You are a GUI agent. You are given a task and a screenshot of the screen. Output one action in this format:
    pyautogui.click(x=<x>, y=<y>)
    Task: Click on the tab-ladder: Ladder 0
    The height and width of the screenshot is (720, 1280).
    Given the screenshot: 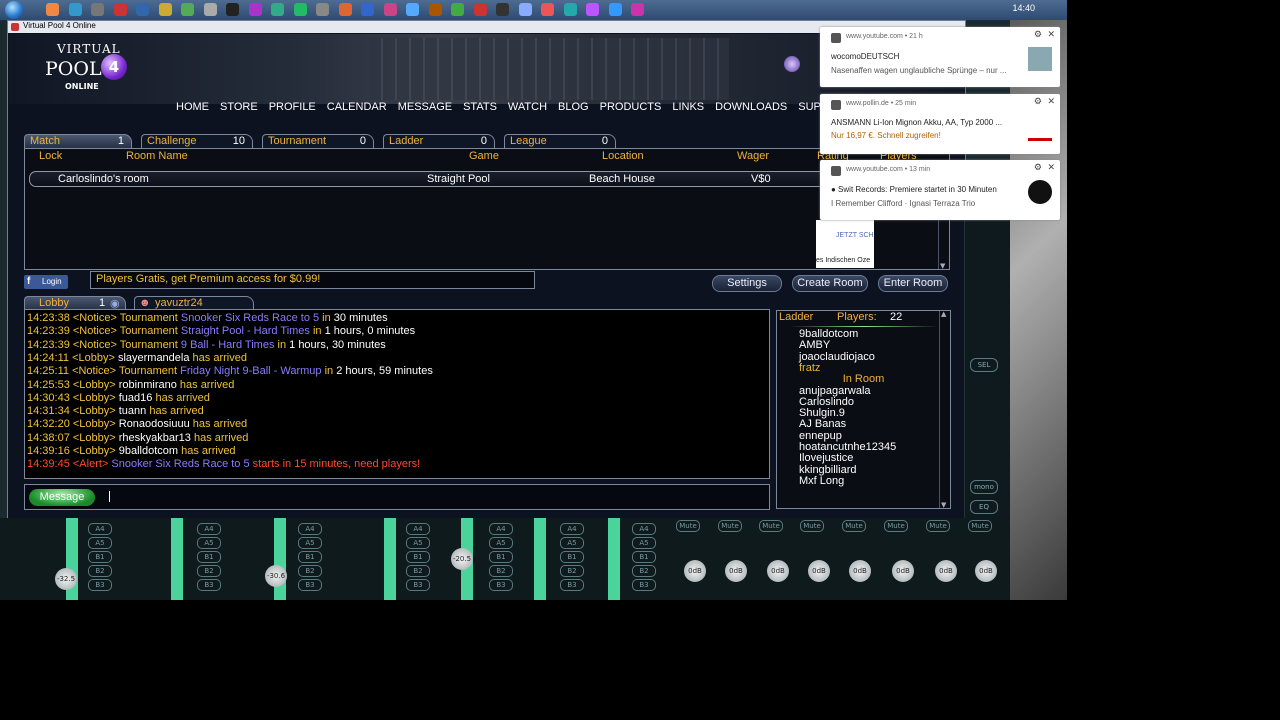 What is the action you would take?
    pyautogui.click(x=439, y=141)
    